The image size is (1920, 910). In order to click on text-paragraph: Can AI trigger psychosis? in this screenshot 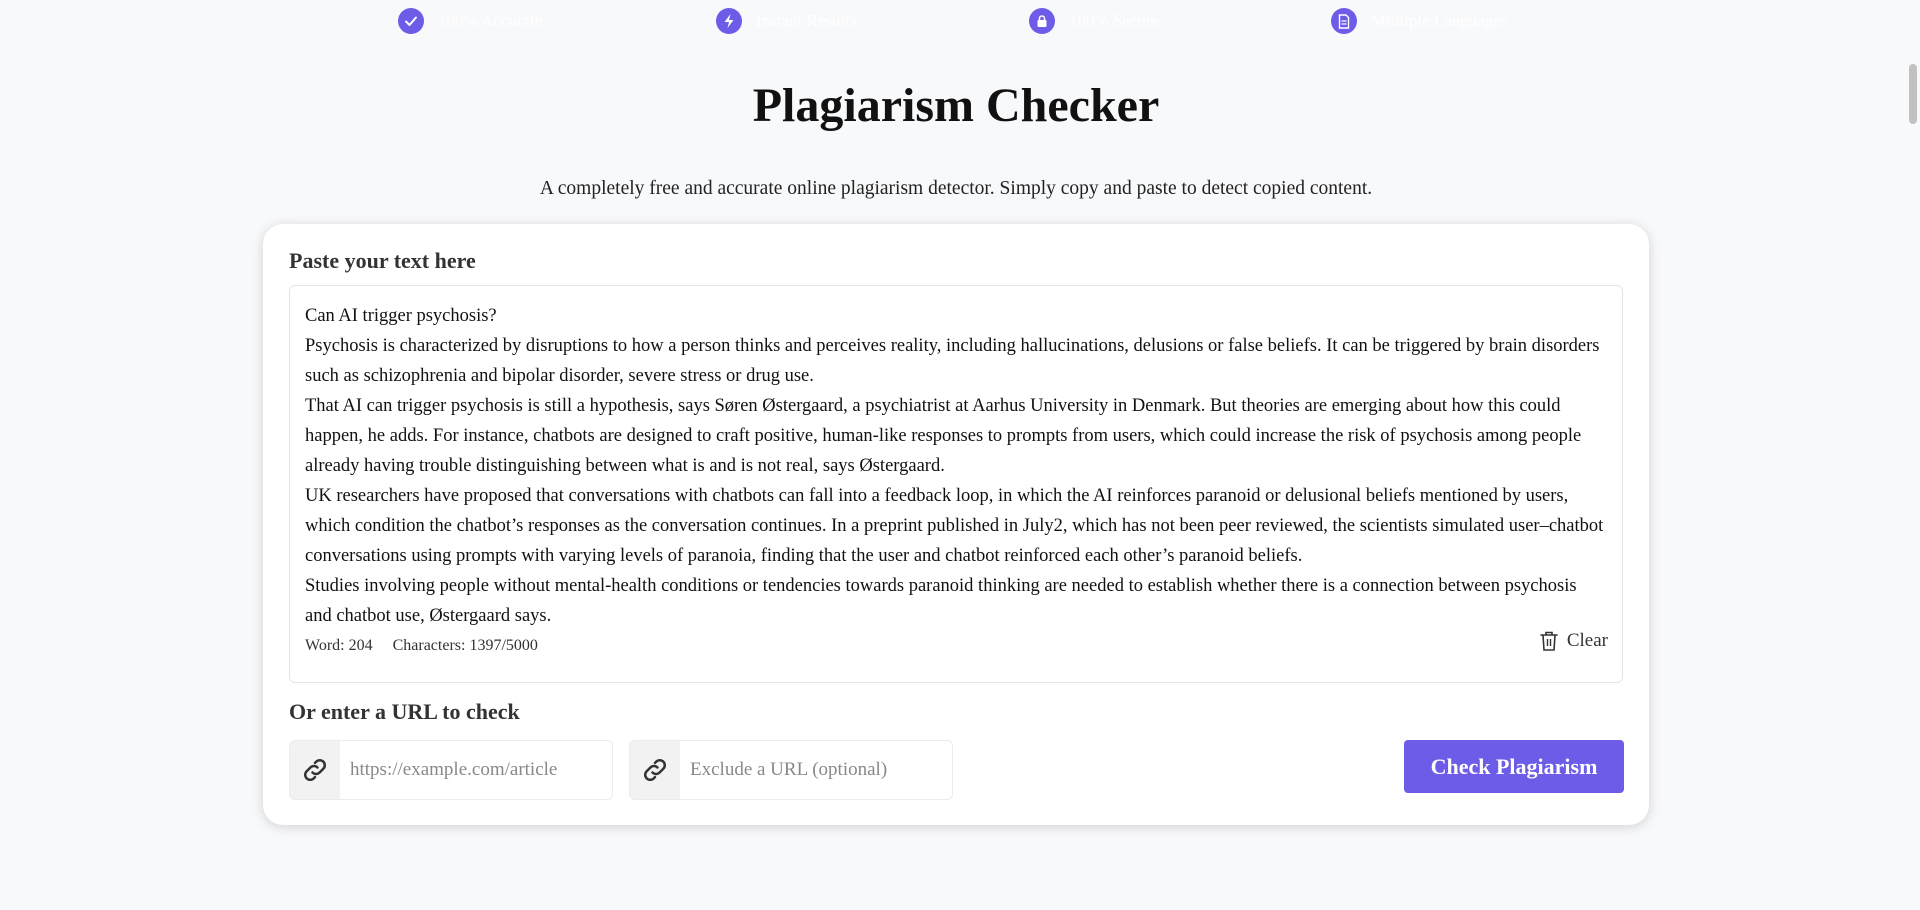, I will do `click(401, 316)`.